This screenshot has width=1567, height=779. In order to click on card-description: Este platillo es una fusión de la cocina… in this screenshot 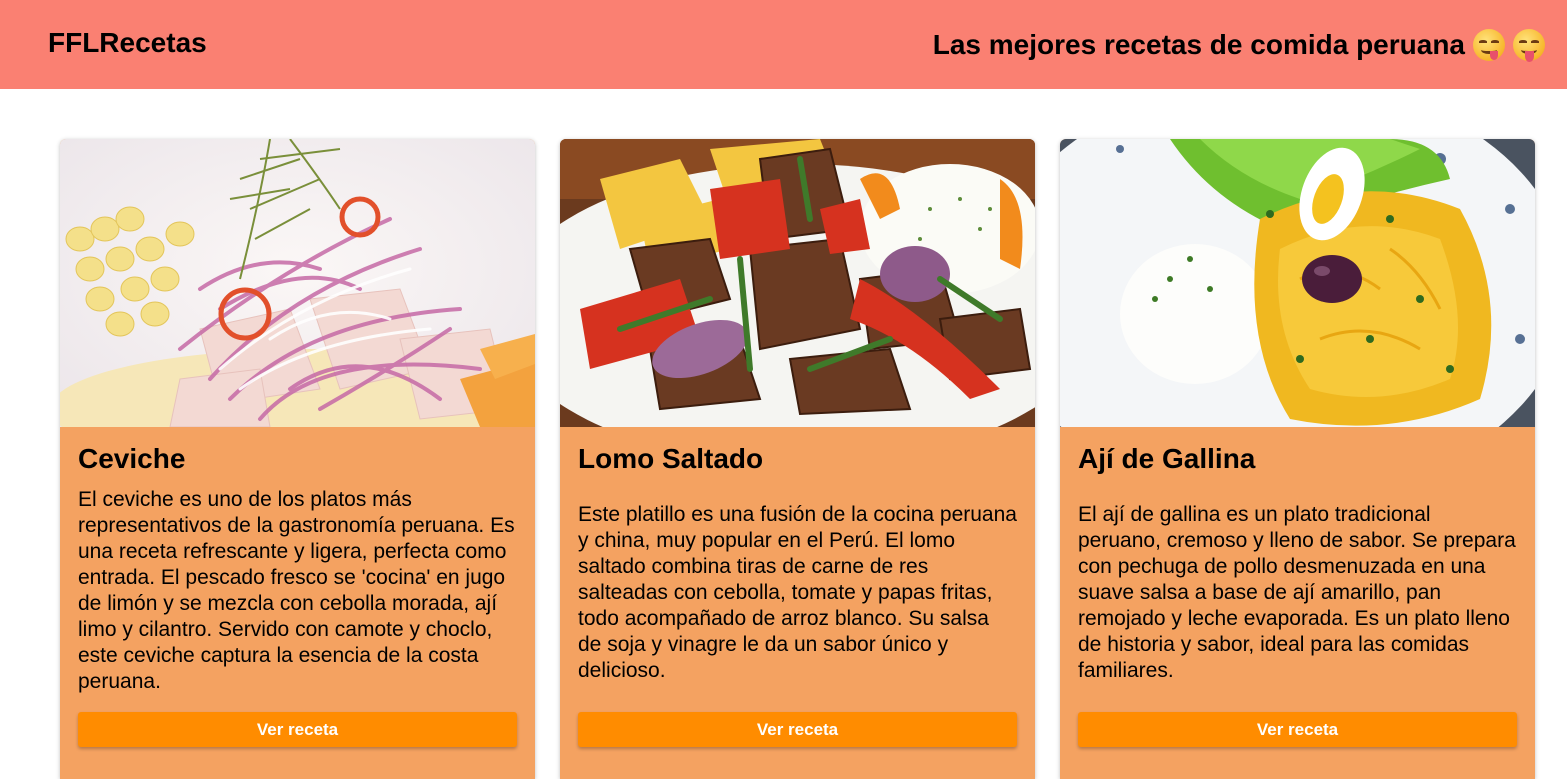, I will do `click(797, 592)`.